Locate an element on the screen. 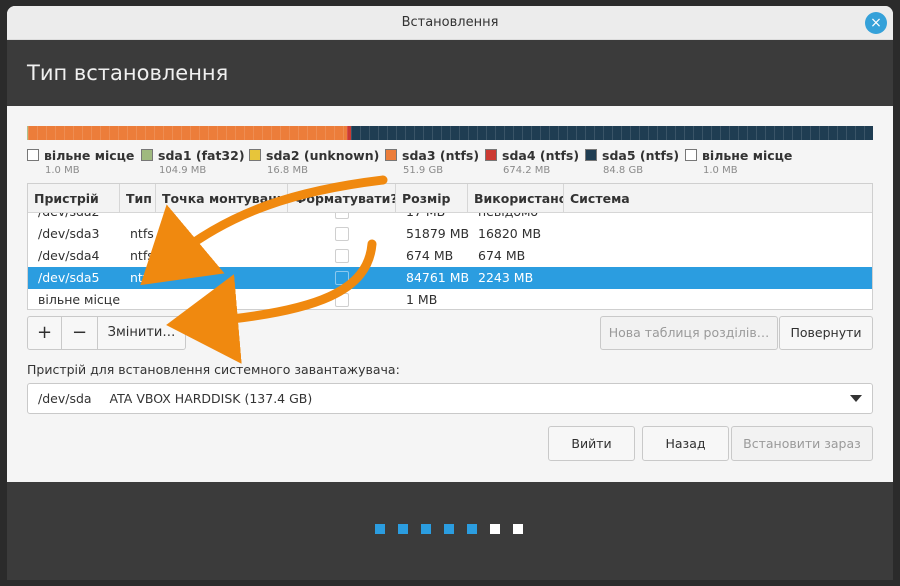  table-row: /dev/sda4 ntfs 674 MB 674 MB is located at coordinates (450, 256).